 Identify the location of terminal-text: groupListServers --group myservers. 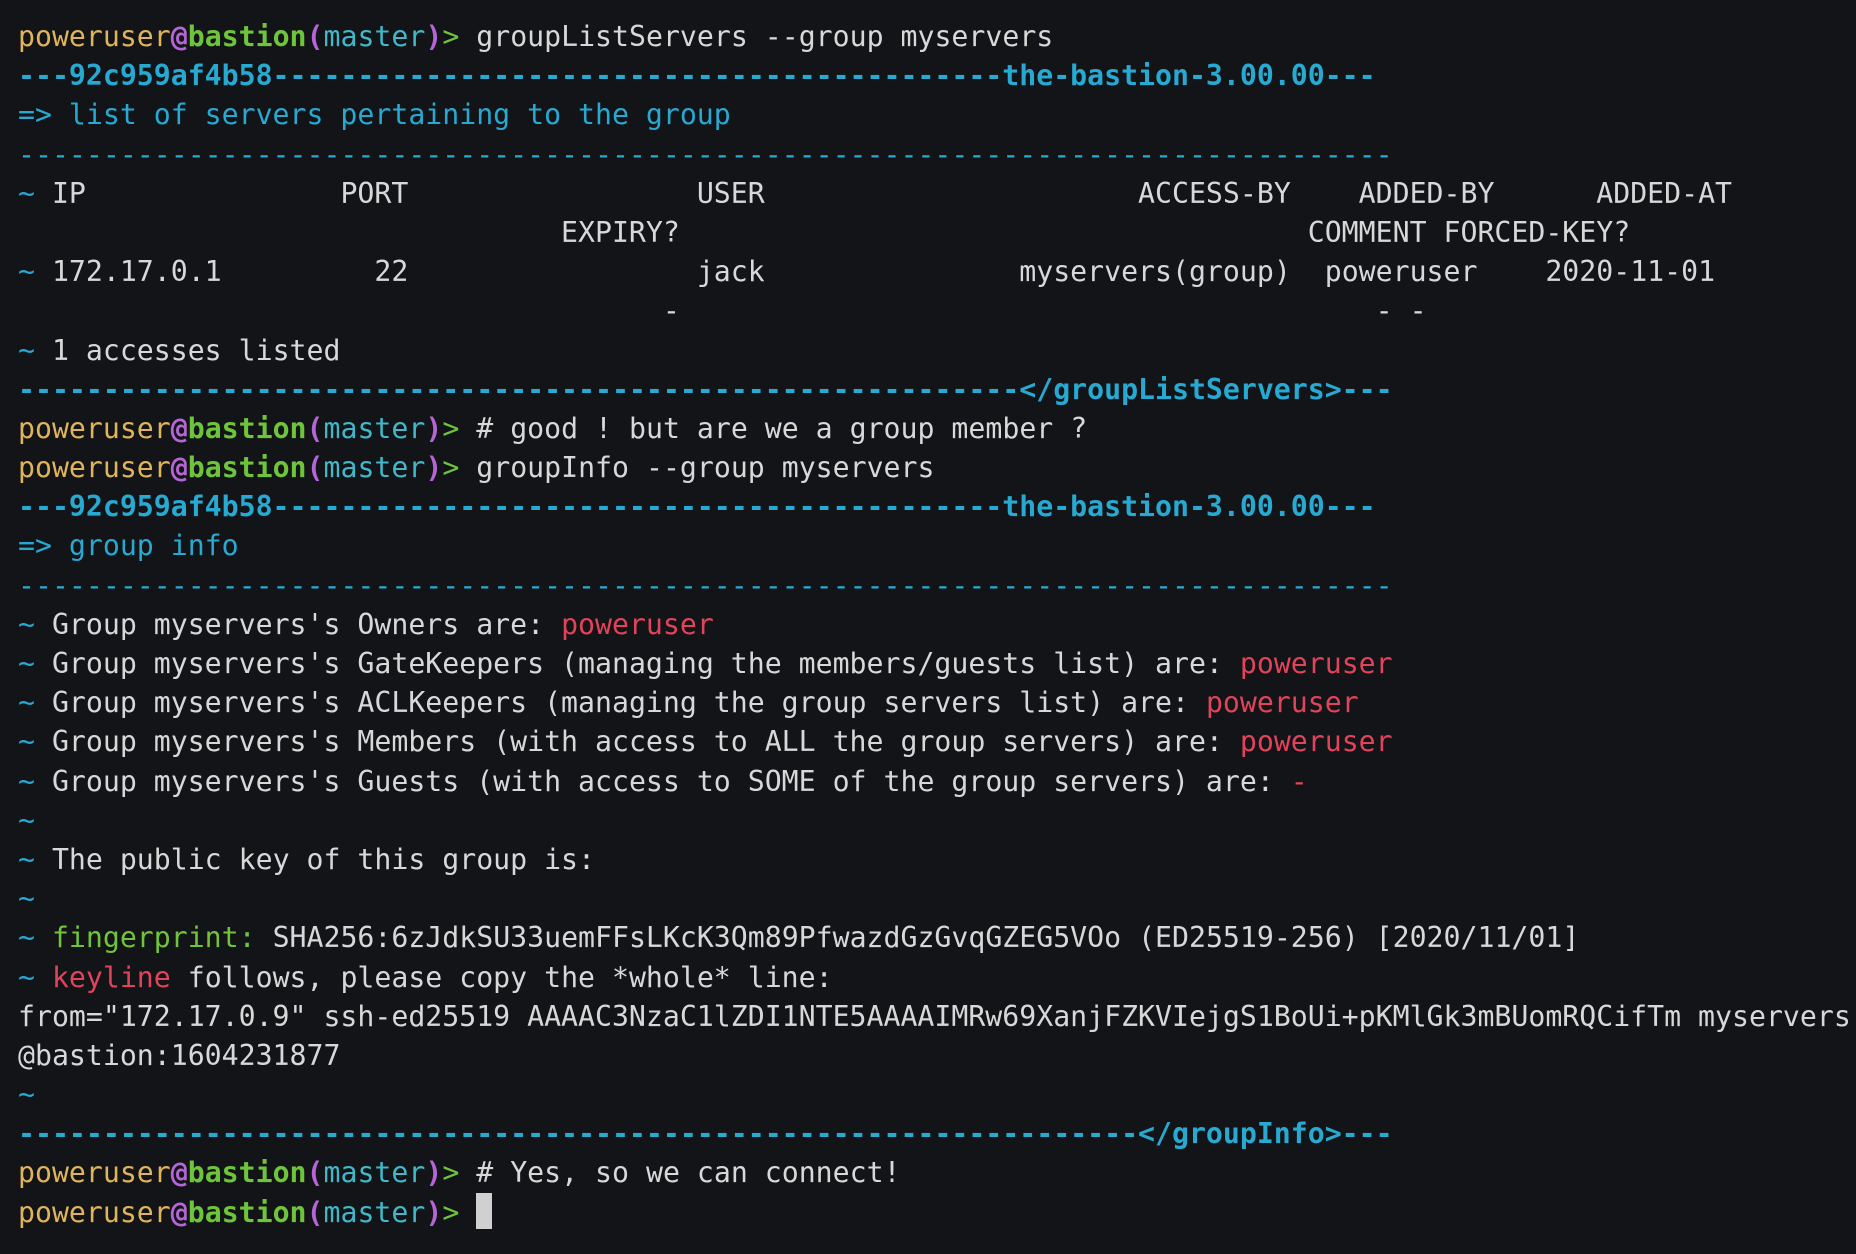
(765, 36).